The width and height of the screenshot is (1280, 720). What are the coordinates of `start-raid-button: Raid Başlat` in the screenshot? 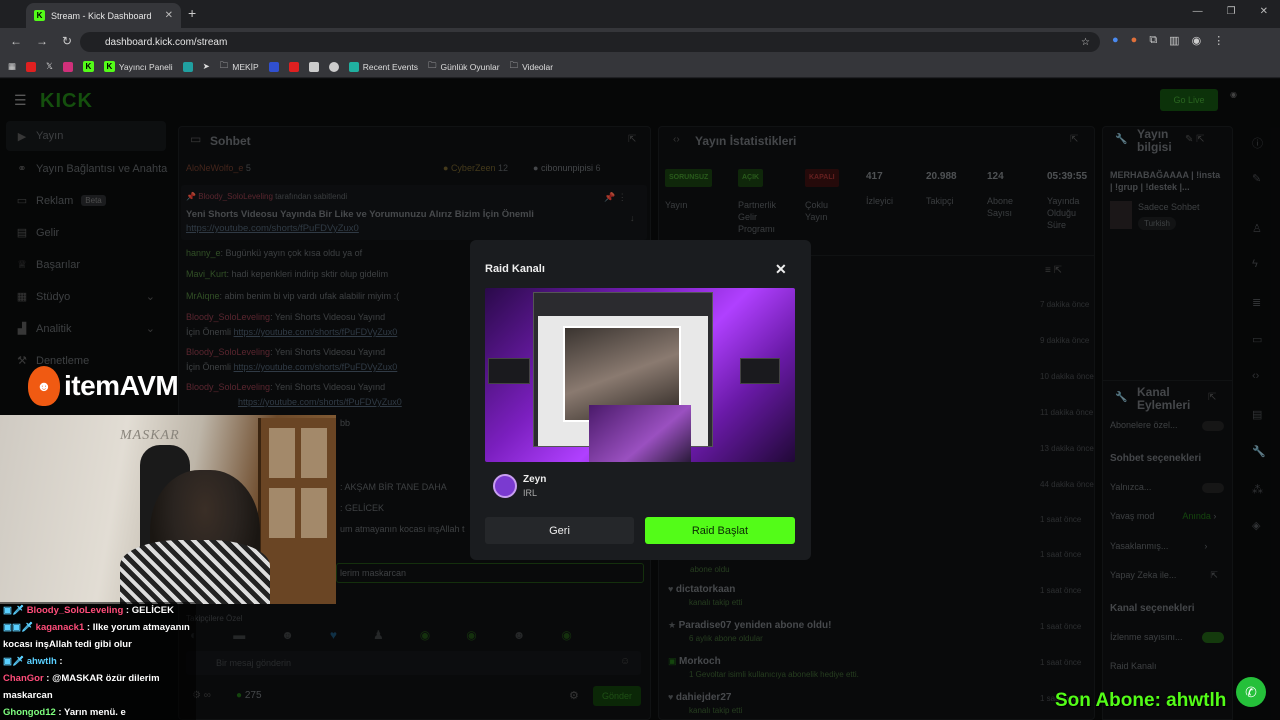 It's located at (720, 530).